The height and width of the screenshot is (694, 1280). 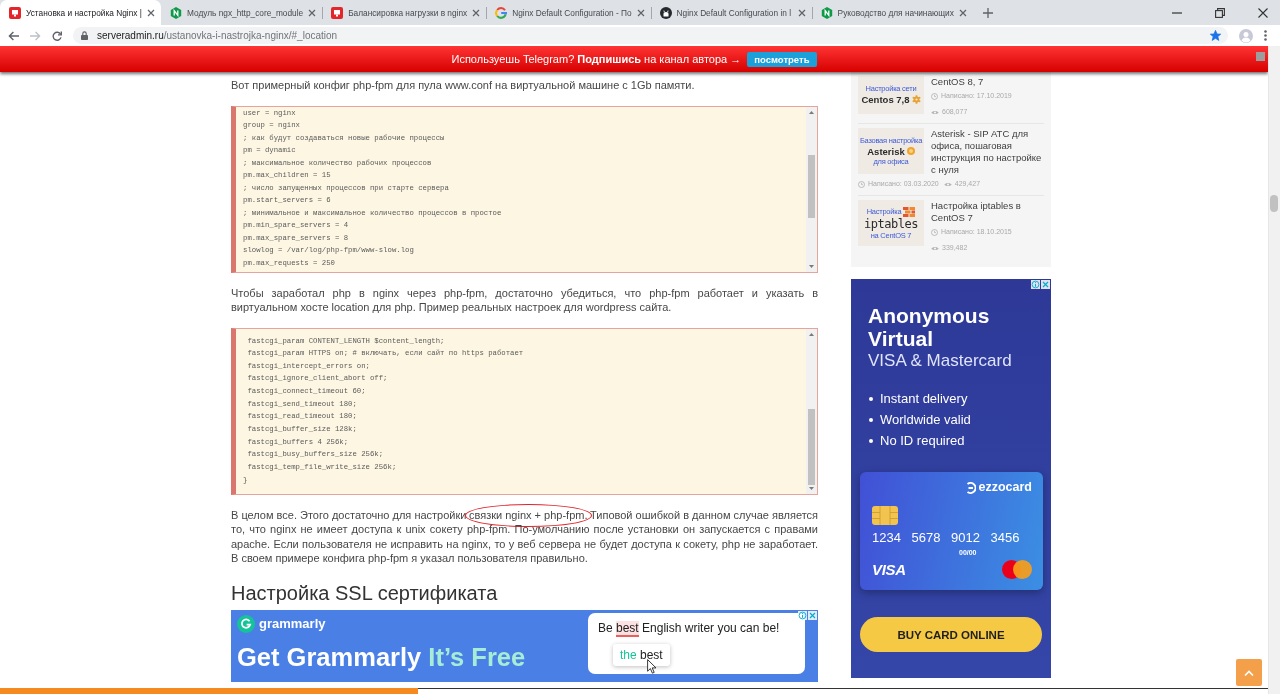 I want to click on overlapping-circles-icon, so click(x=1017, y=569).